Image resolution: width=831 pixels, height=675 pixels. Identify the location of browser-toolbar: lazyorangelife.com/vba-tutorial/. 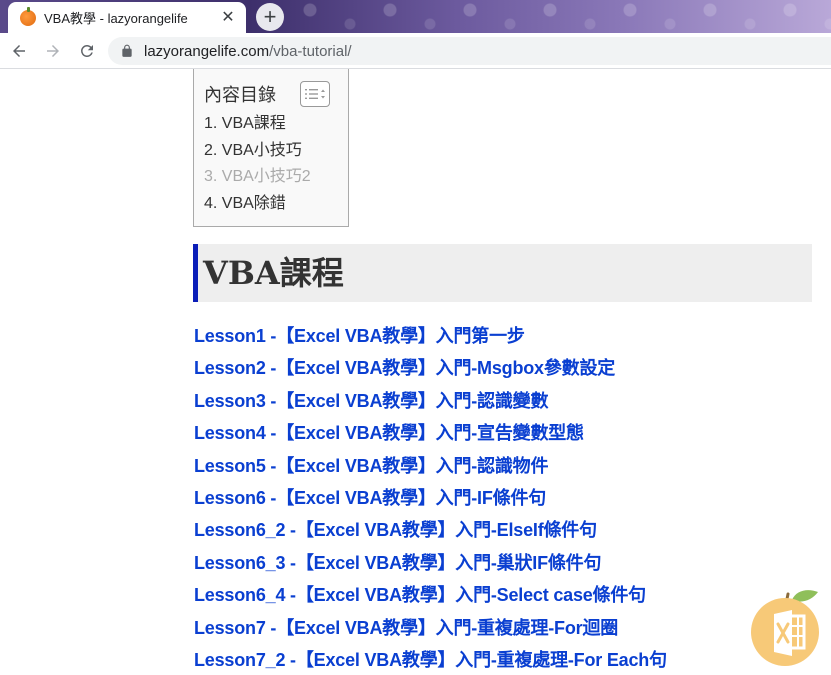
(415, 51).